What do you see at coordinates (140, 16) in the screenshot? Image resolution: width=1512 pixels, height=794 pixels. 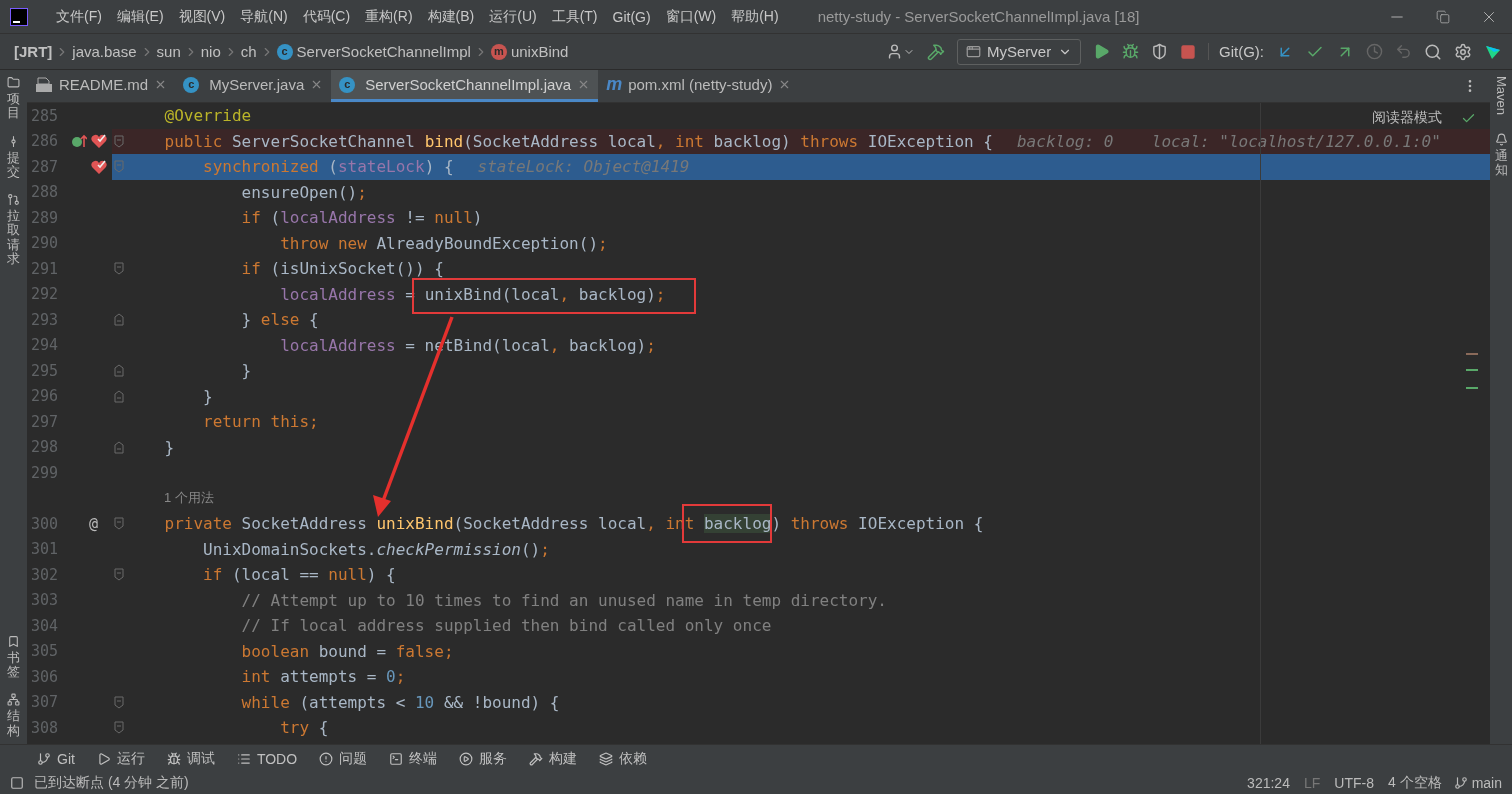 I see `menu-item: 编辑(E)` at bounding box center [140, 16].